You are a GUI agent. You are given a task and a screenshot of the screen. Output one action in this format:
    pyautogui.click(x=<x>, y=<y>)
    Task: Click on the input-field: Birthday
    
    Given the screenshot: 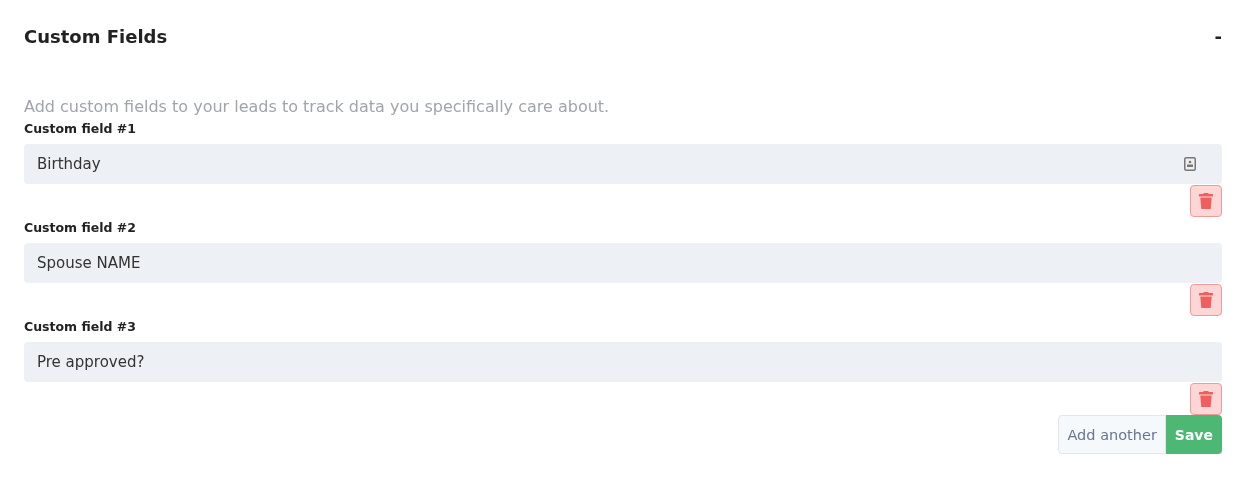 What is the action you would take?
    pyautogui.click(x=623, y=164)
    